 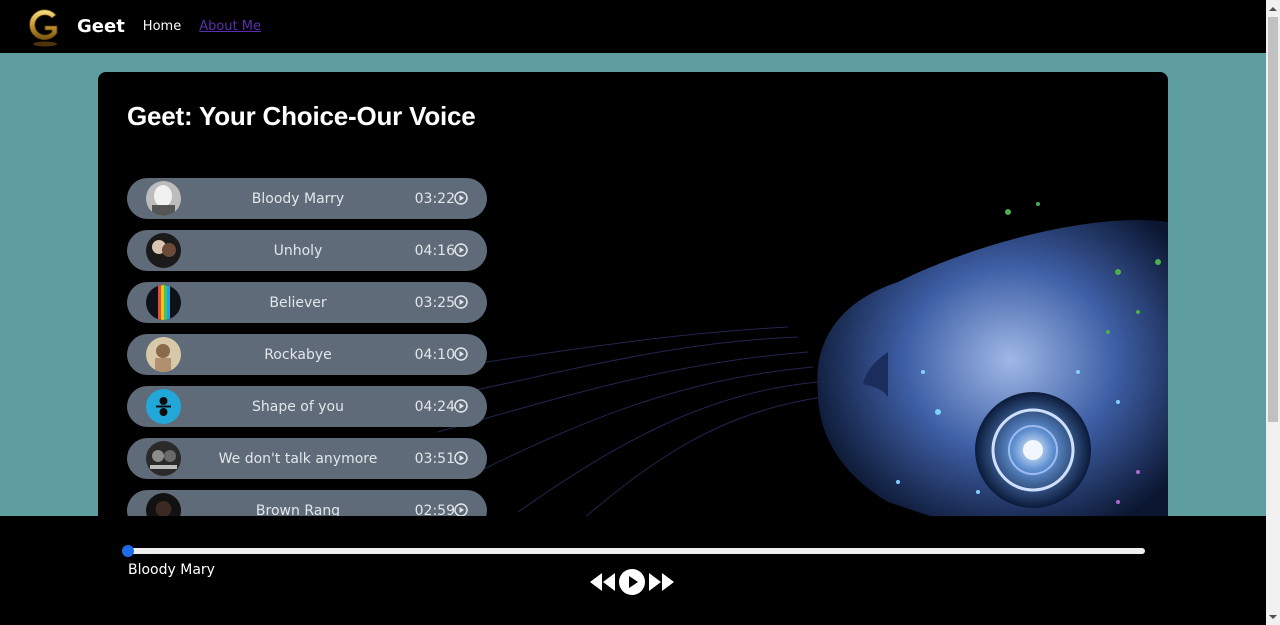 I want to click on logo-icon, so click(x=43, y=27).